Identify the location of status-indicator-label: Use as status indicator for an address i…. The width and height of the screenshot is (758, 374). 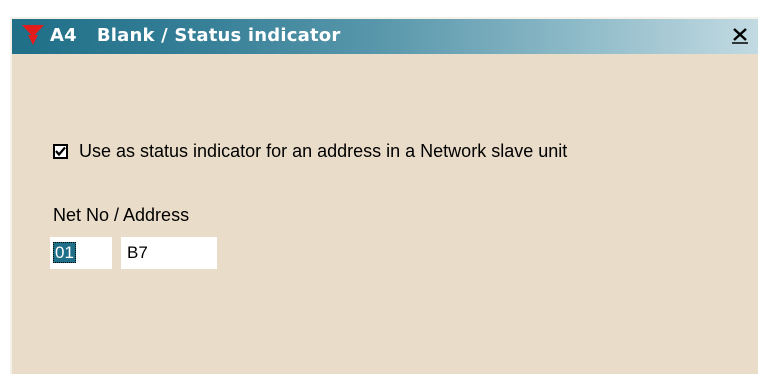
(323, 151).